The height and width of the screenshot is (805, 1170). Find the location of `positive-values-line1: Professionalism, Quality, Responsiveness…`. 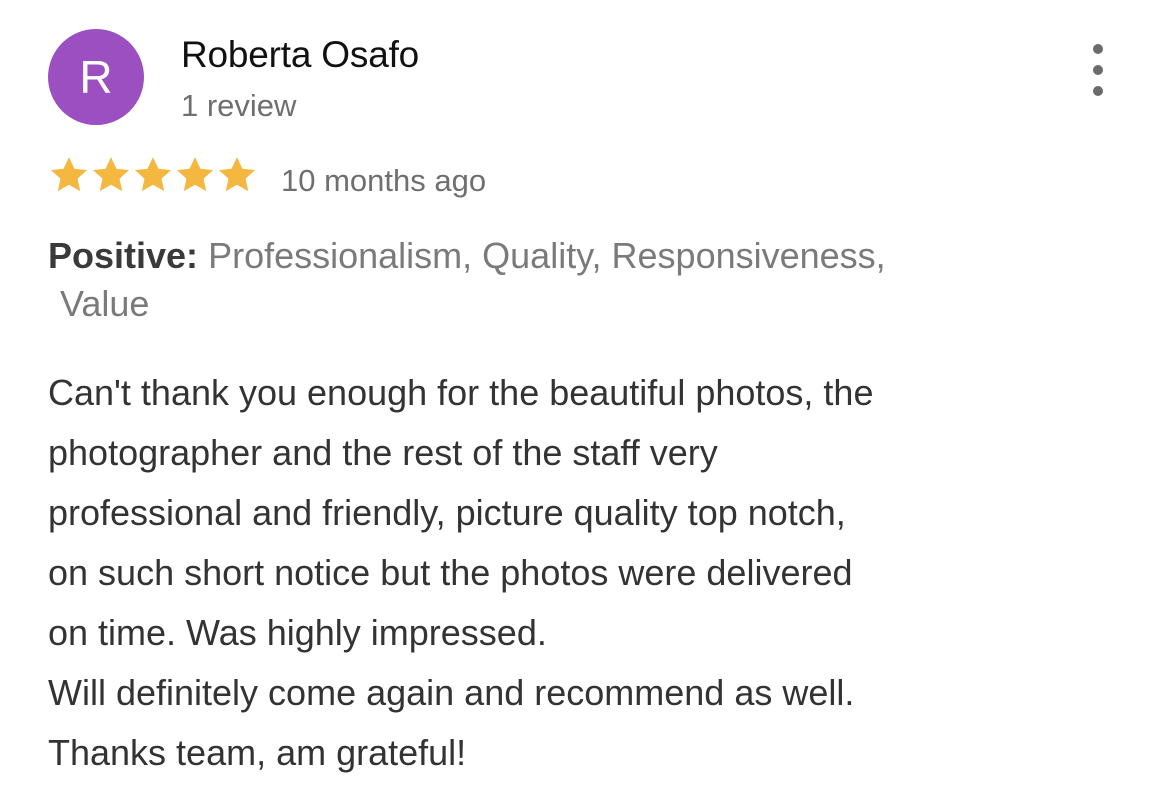

positive-values-line1: Professionalism, Quality, Responsiveness… is located at coordinates (547, 255).